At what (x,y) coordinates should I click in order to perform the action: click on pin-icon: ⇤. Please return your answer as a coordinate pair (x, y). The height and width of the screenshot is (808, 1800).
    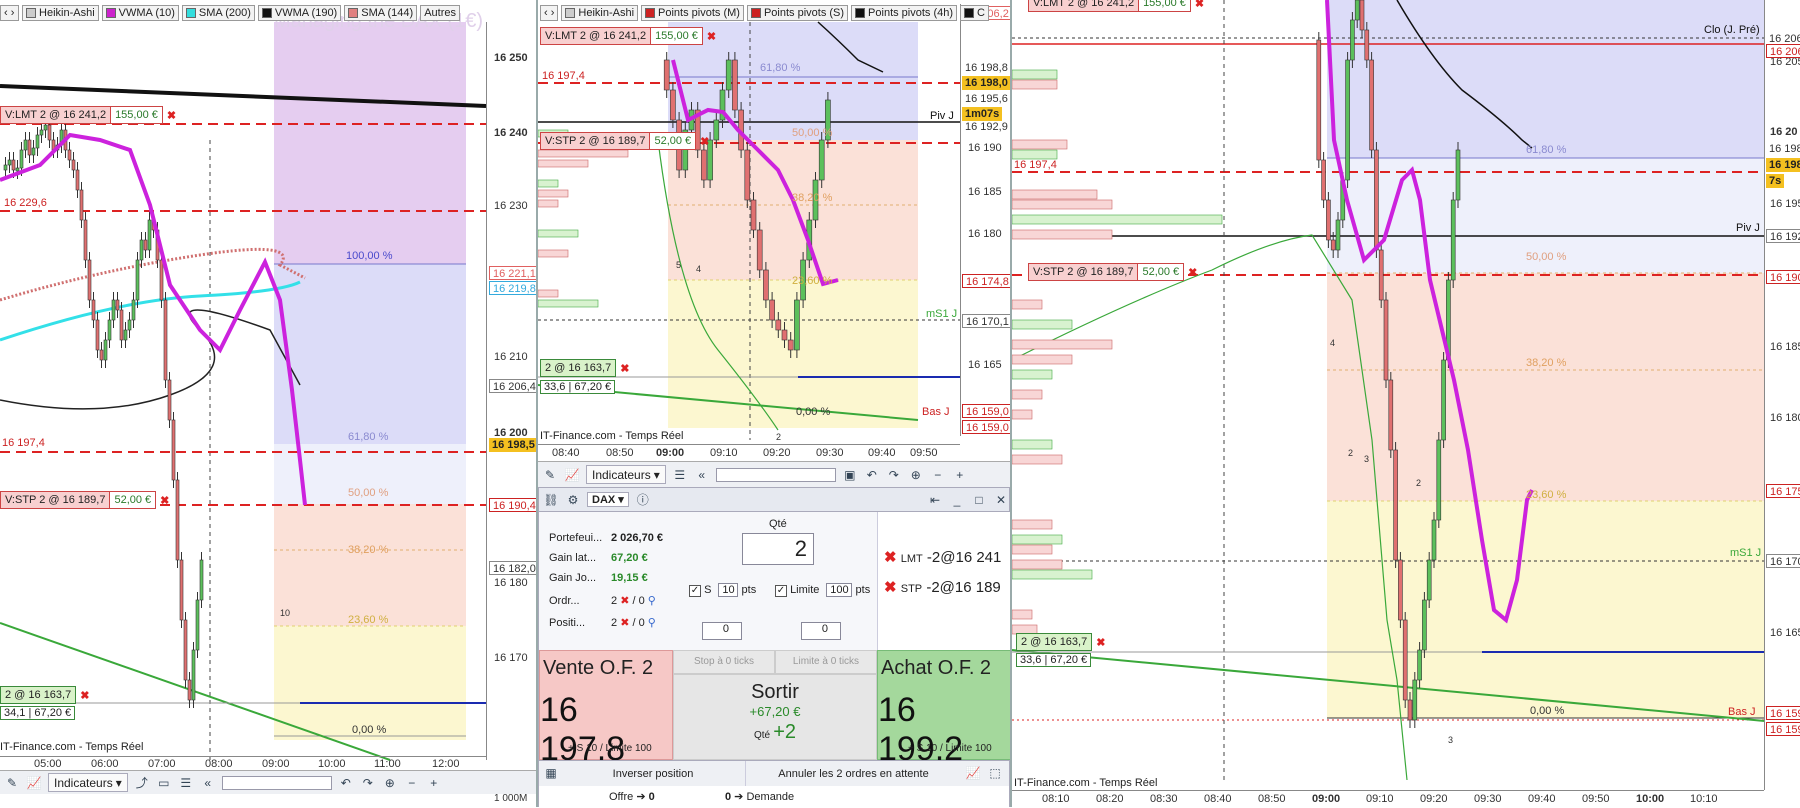
    Looking at the image, I should click on (935, 500).